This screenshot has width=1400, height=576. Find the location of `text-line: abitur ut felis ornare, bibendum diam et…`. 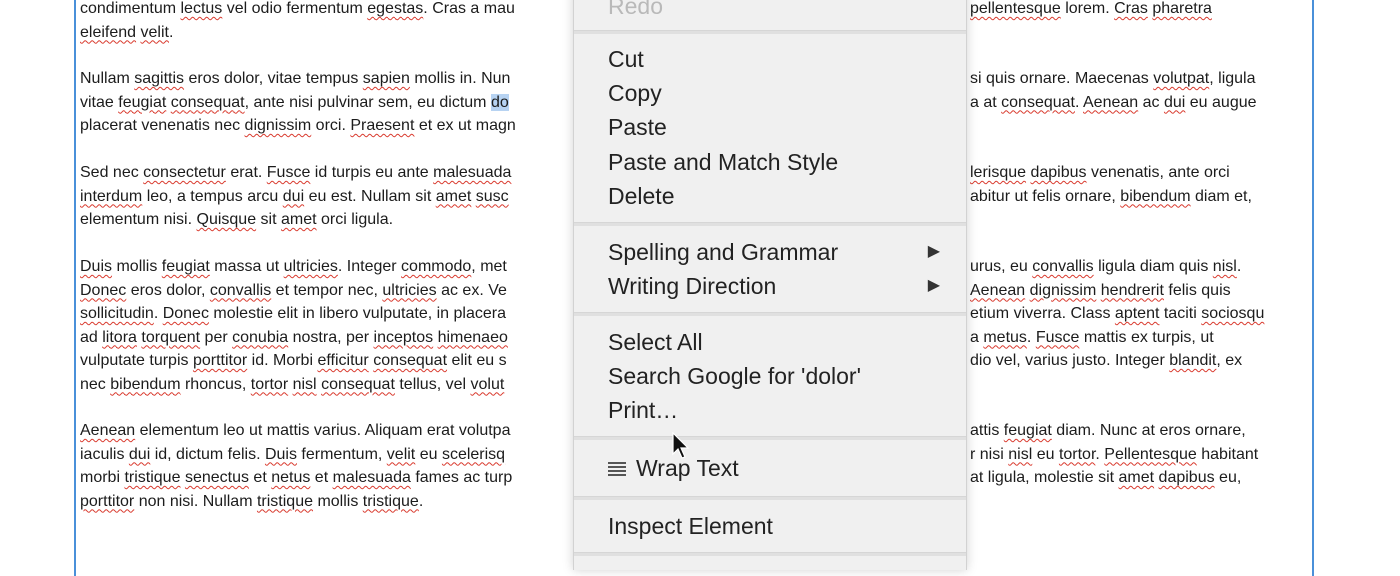

text-line: abitur ut felis ornare, bibendum diam et… is located at coordinates (1140, 197).